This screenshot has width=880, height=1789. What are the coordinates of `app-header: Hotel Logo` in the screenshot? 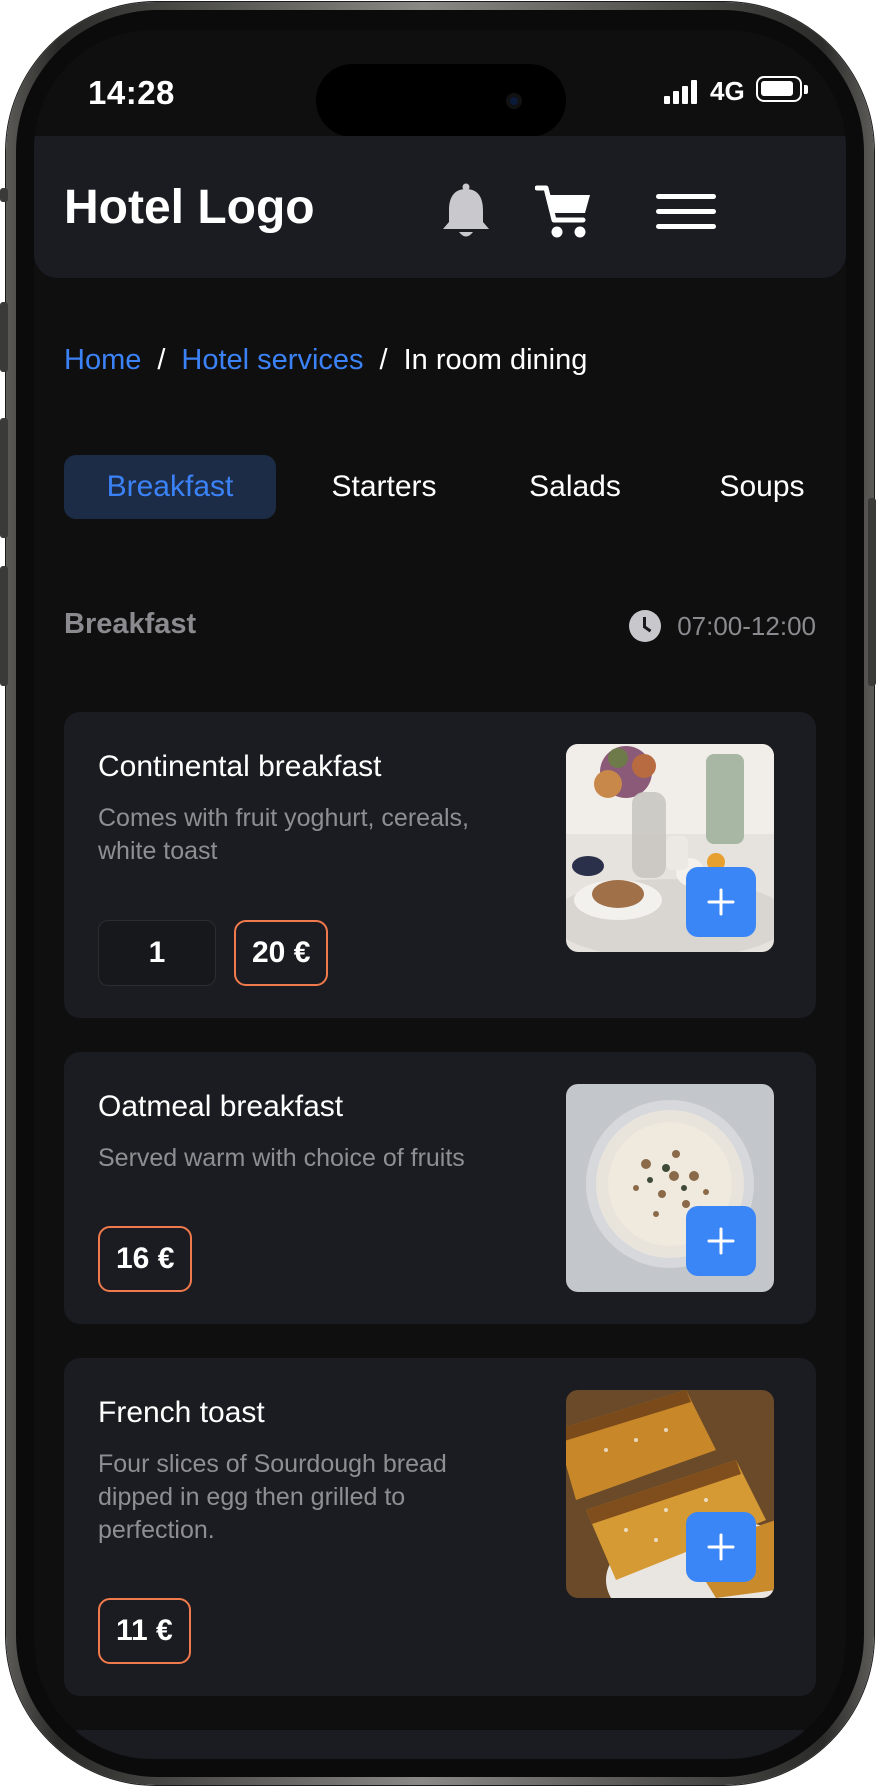 It's located at (440, 207).